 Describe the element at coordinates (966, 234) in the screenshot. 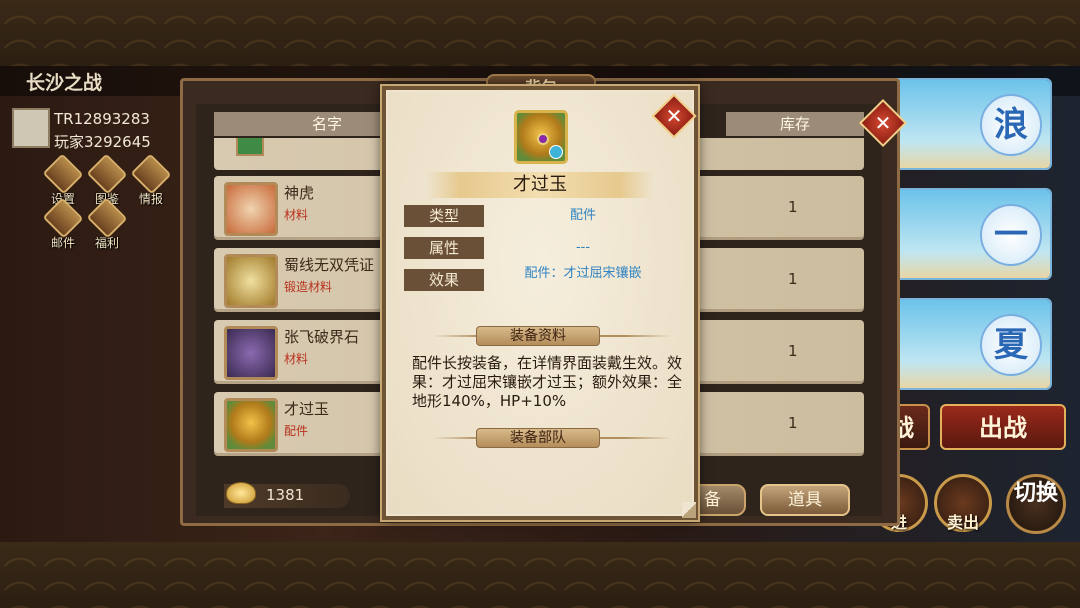

I see `event-banner-2: 一` at that location.